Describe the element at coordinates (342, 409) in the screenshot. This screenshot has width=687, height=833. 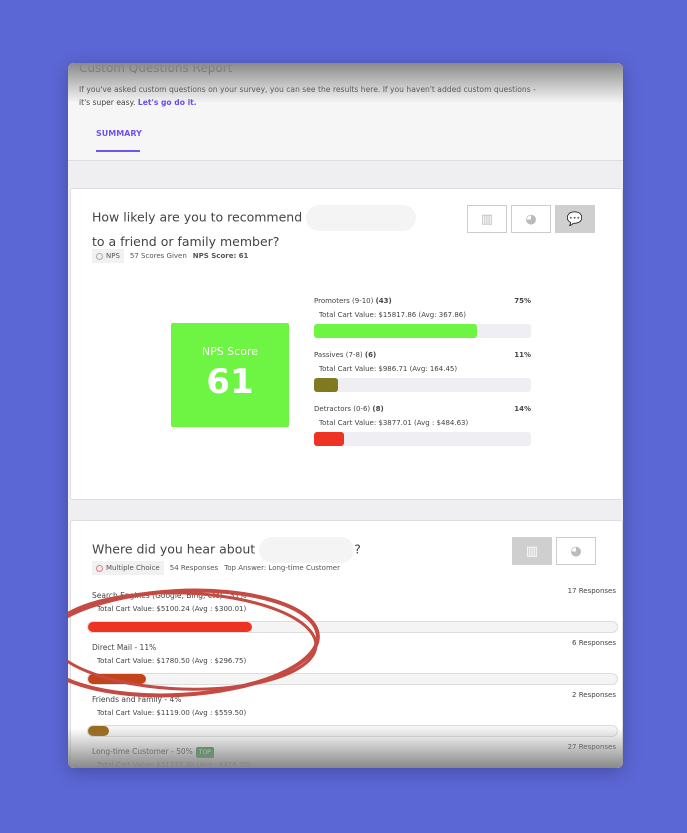
I see `row-label: Detractors (0-6)` at that location.